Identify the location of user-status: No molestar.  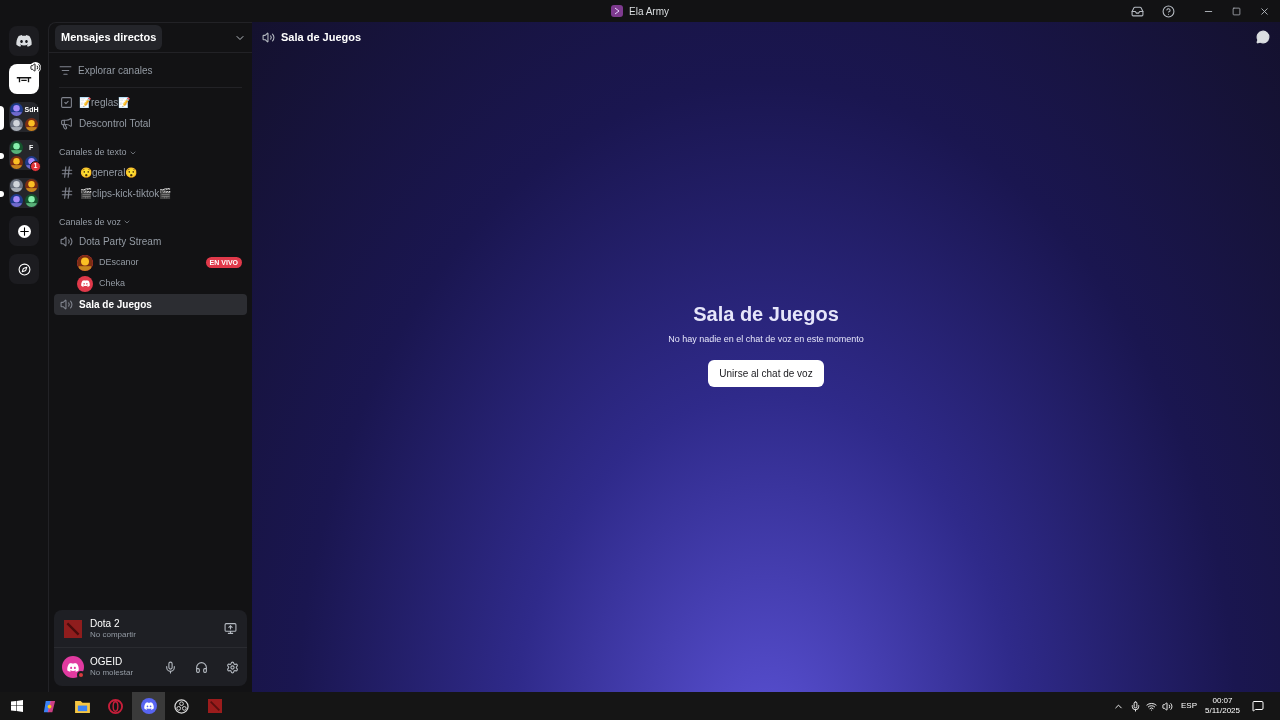
(112, 673).